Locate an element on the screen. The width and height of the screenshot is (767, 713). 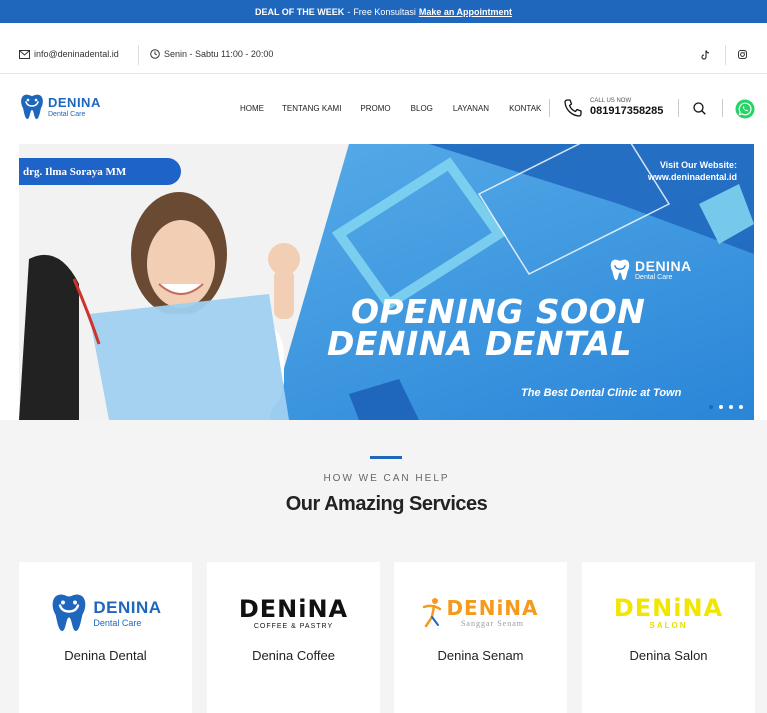
services-kicker: HOW WE CAN HELP is located at coordinates (386, 478).